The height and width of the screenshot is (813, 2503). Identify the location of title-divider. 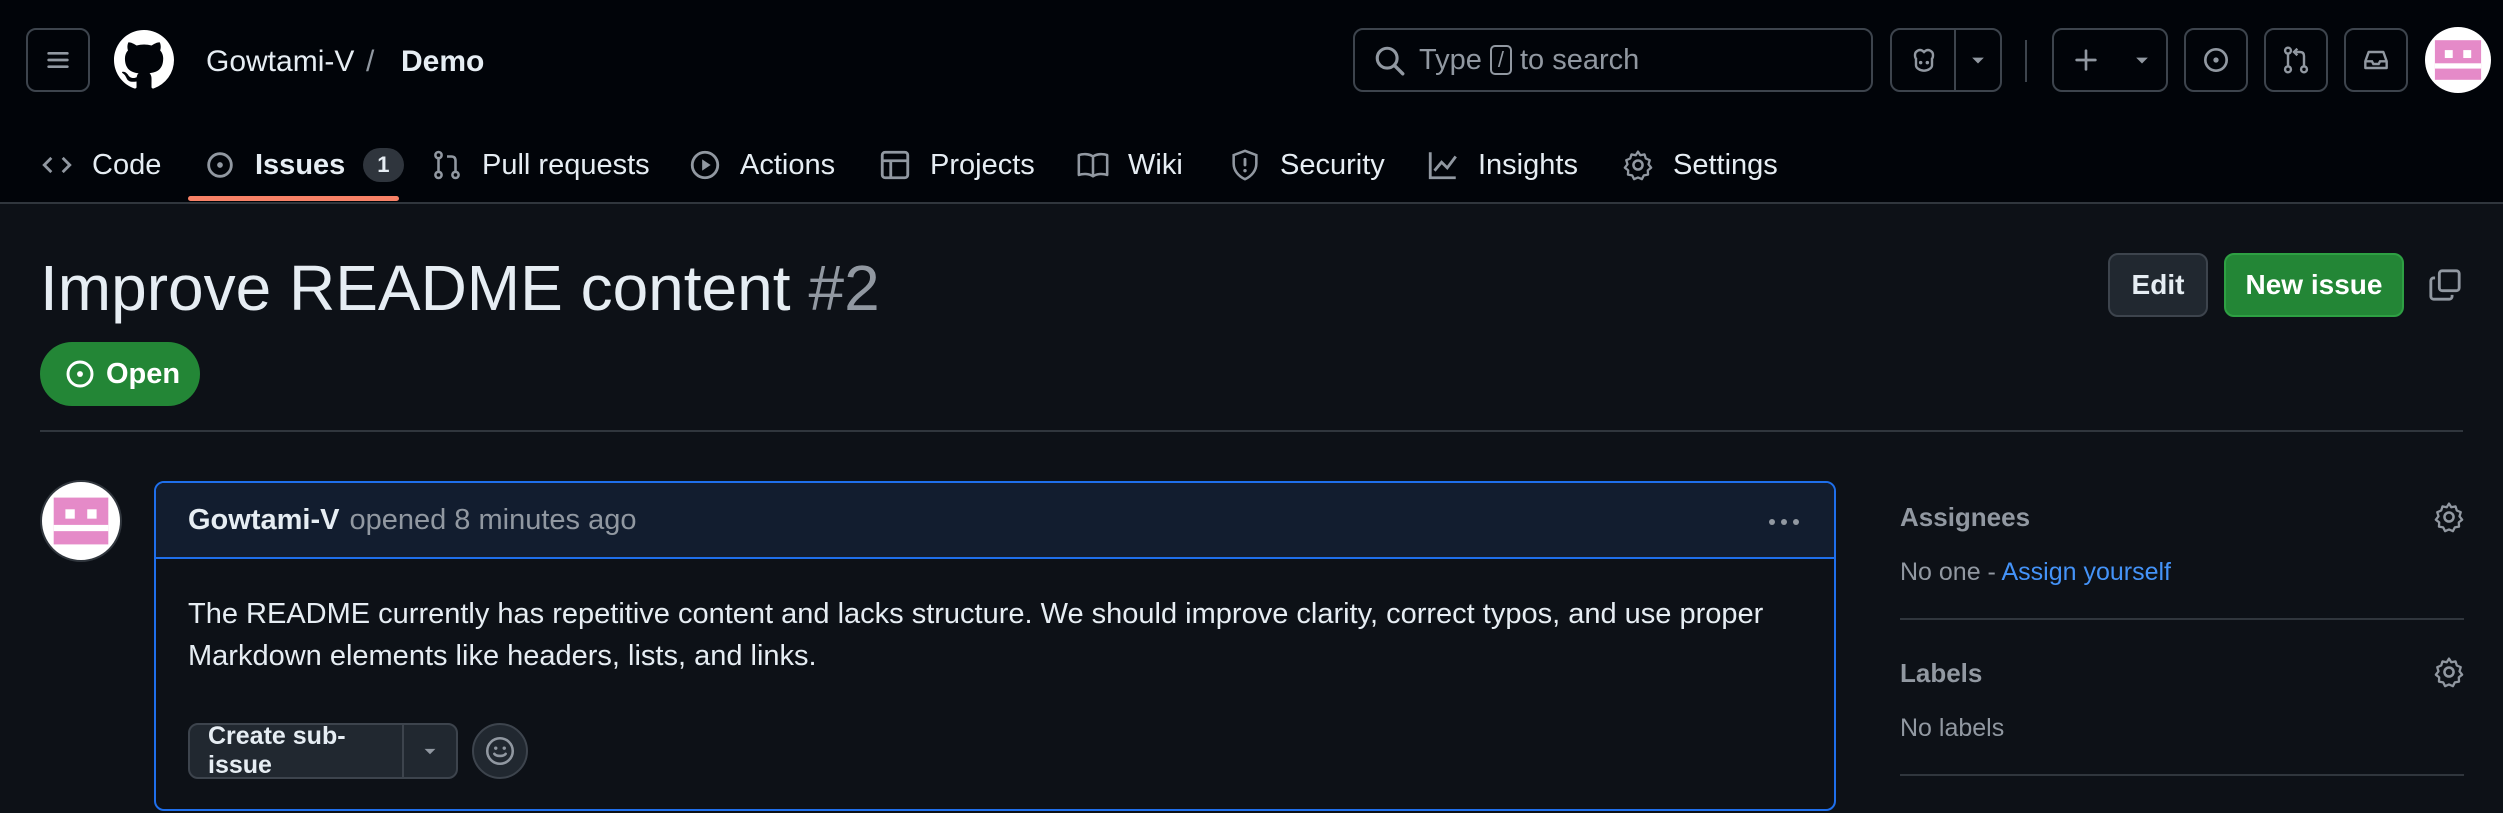
(1251, 431).